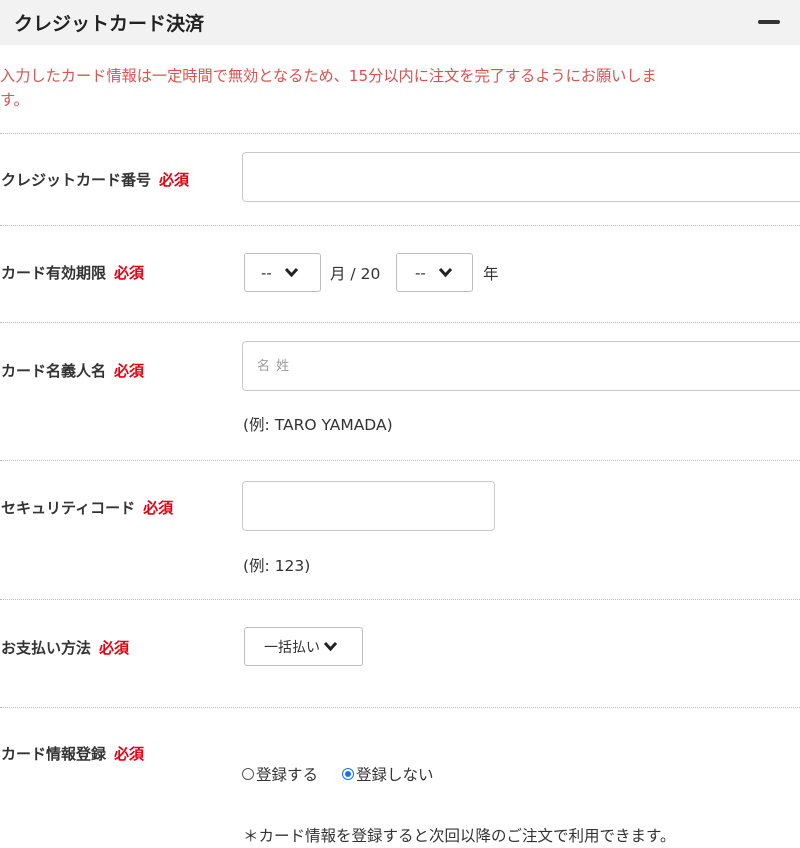 Image resolution: width=800 pixels, height=848 pixels. I want to click on card-holder-input, so click(521, 366).